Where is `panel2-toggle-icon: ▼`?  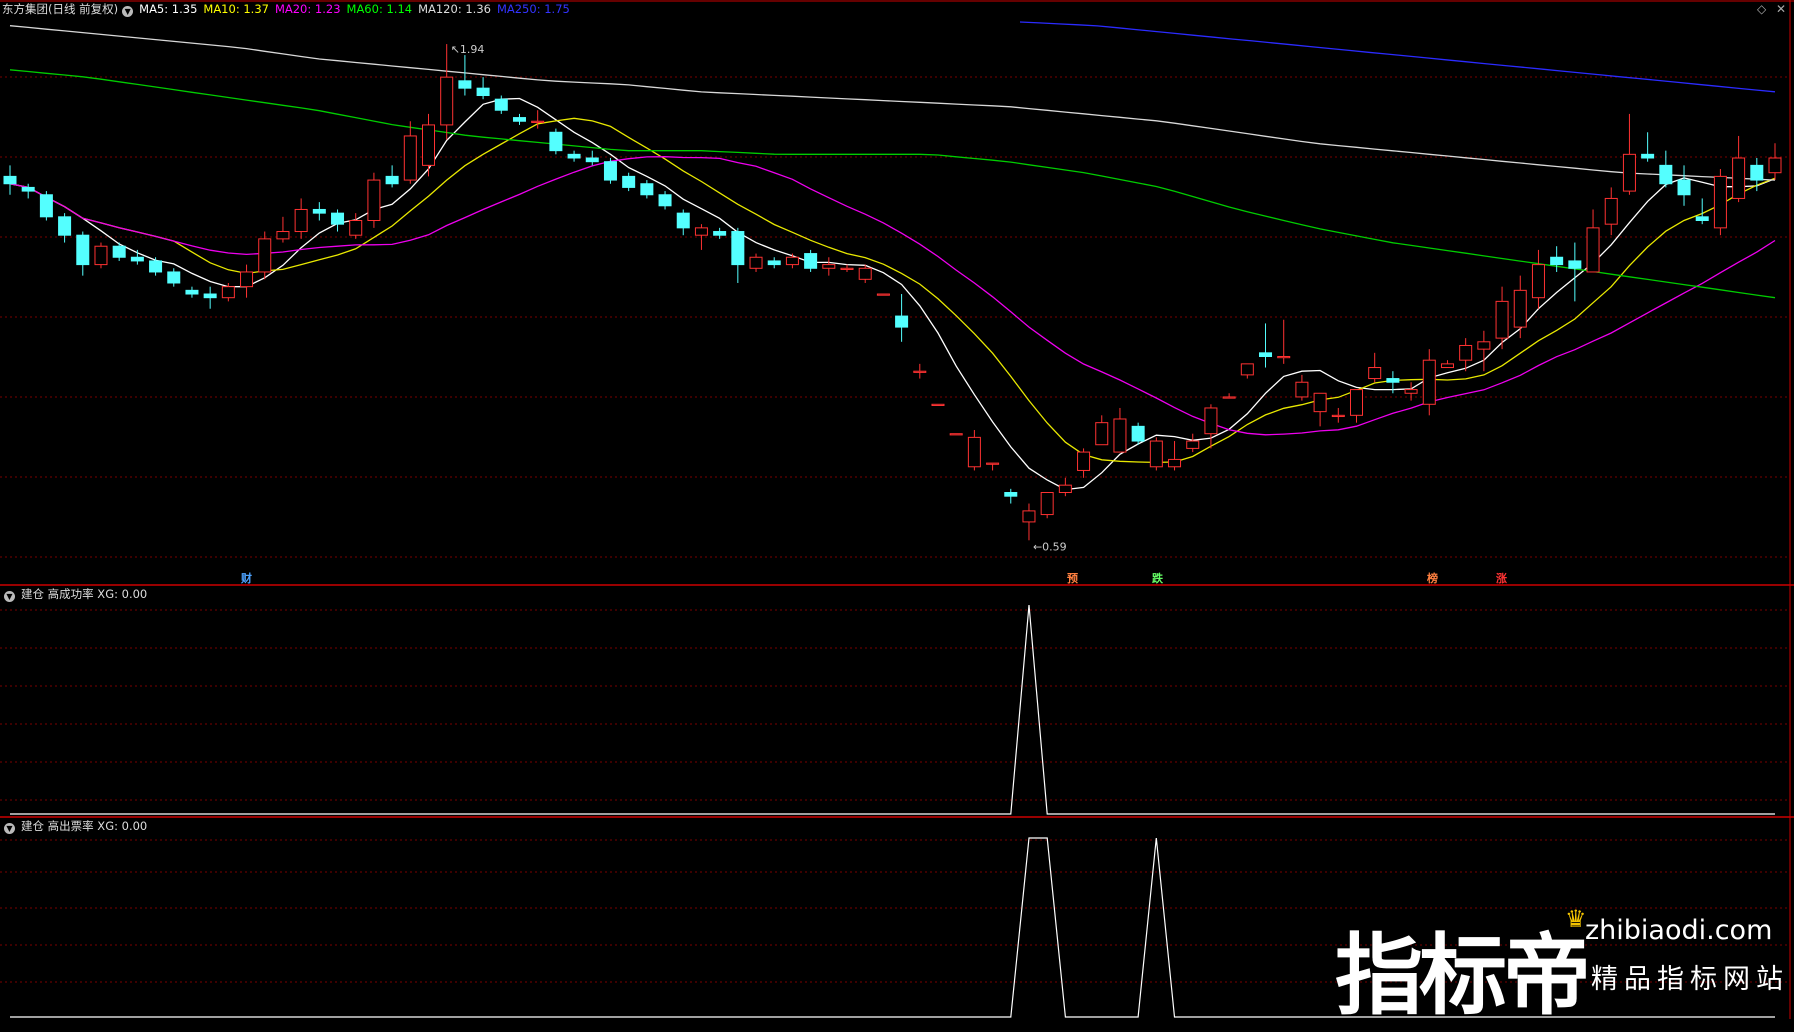
panel2-toggle-icon: ▼ is located at coordinates (9, 596).